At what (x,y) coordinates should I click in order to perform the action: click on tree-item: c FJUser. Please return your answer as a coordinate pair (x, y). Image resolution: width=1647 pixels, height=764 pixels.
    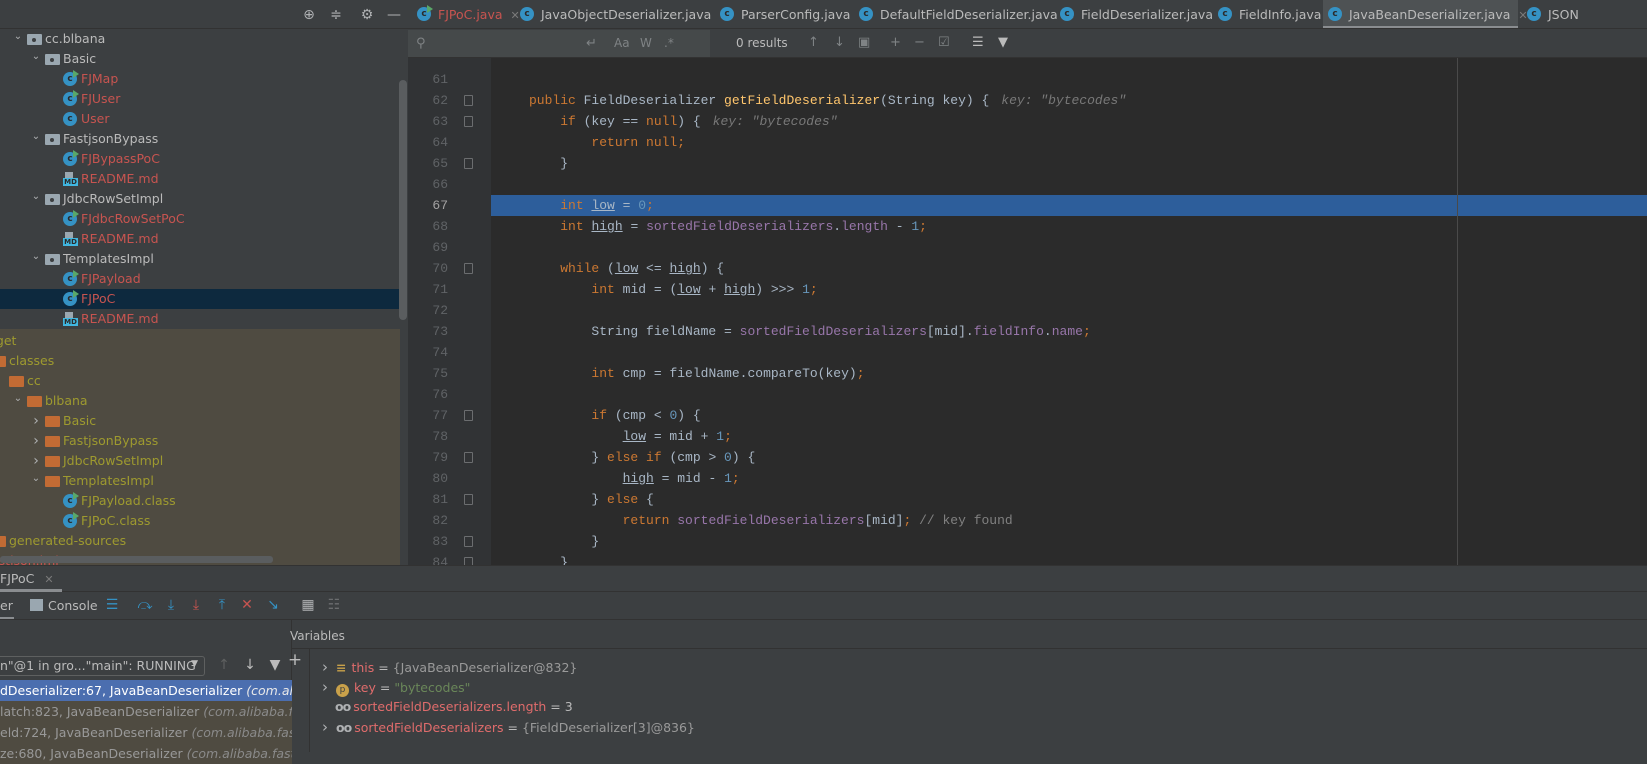
    Looking at the image, I should click on (200, 99).